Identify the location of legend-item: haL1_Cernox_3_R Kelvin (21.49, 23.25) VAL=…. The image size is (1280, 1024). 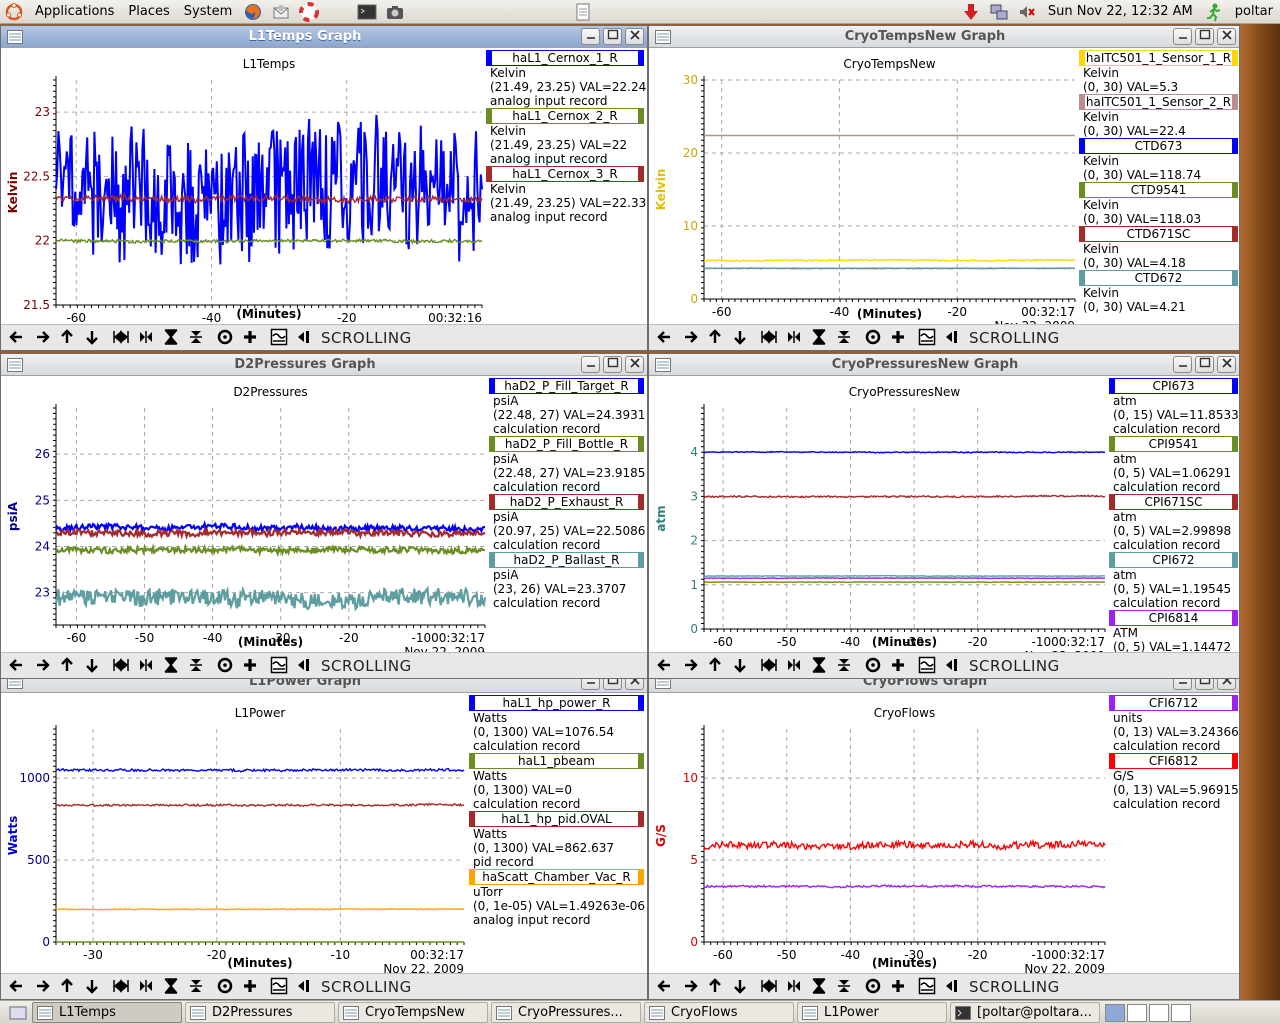
(566, 195).